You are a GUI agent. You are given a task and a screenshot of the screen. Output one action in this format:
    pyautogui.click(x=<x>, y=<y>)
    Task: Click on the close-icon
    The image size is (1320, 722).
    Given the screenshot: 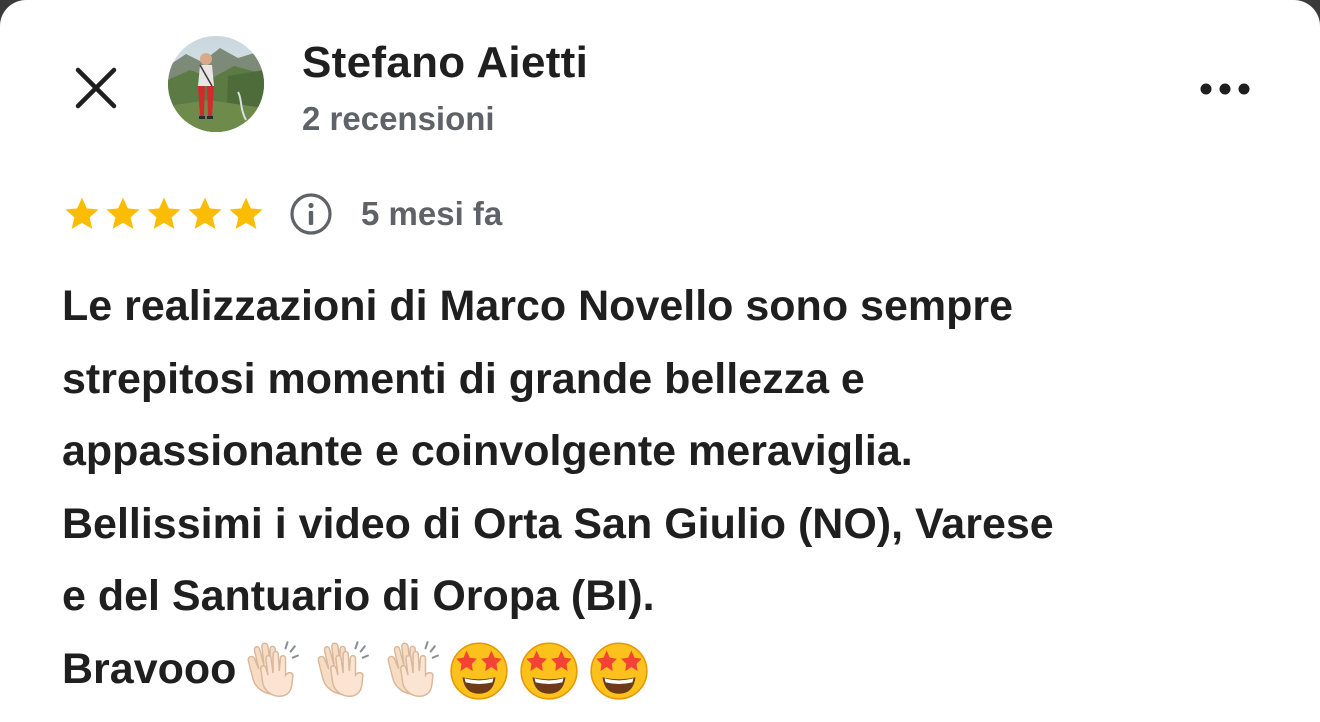 What is the action you would take?
    pyautogui.click(x=96, y=88)
    